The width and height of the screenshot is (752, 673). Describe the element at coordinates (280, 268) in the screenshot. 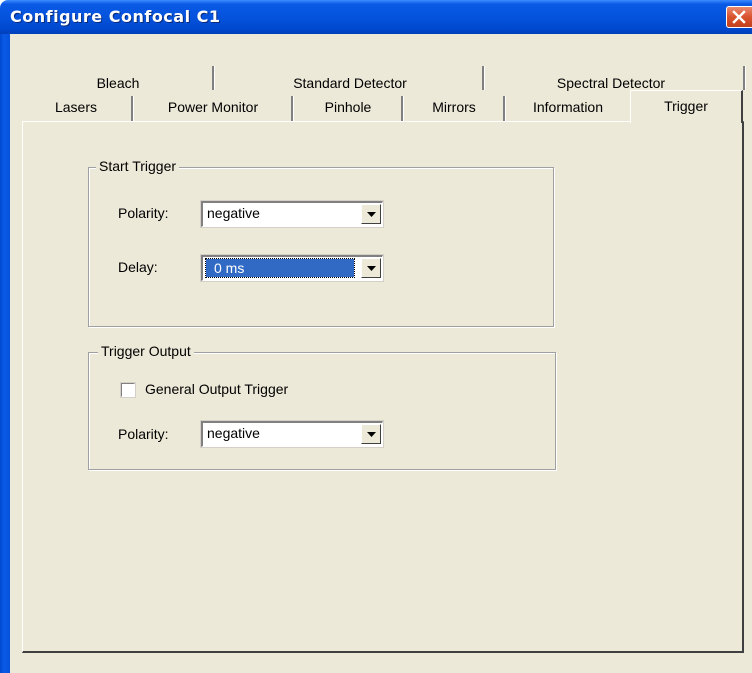

I see `delay-value: 0 ms` at that location.